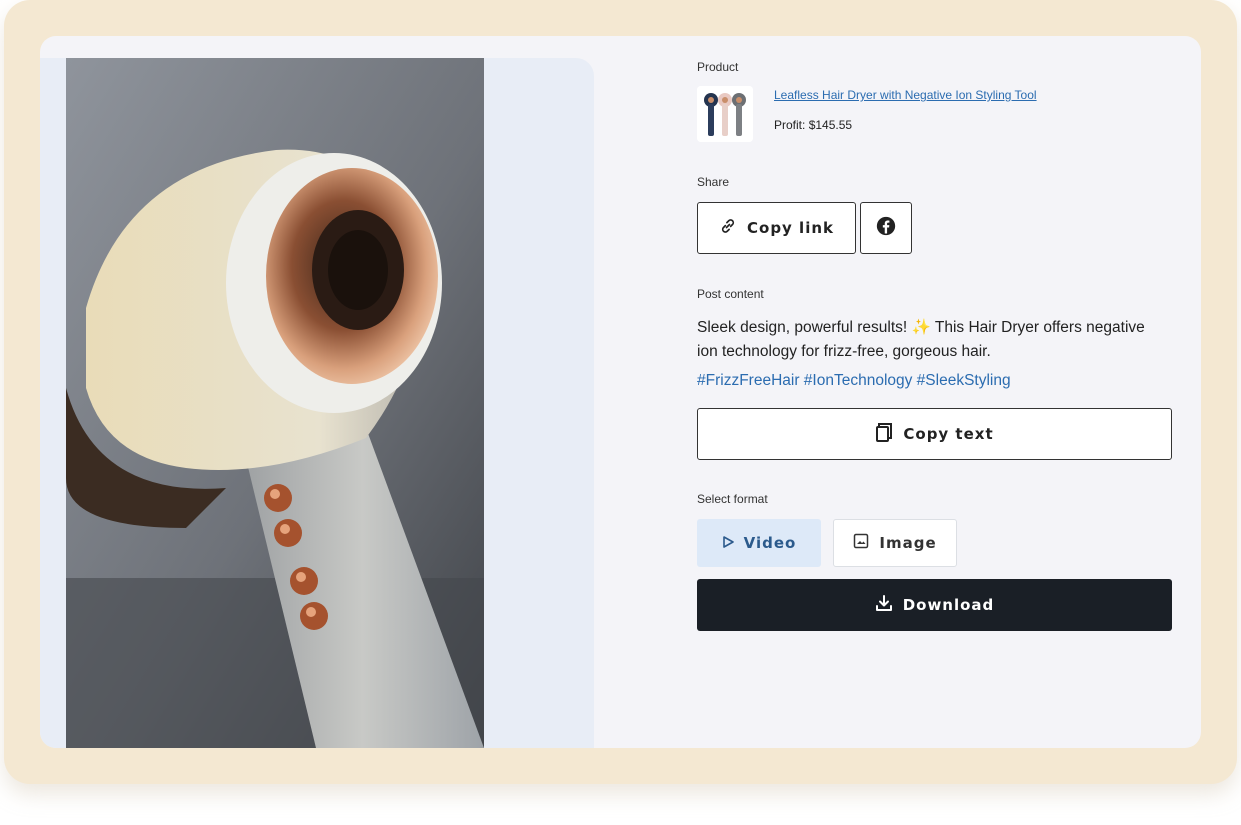 The width and height of the screenshot is (1241, 825). I want to click on format-video-label: Video, so click(770, 543).